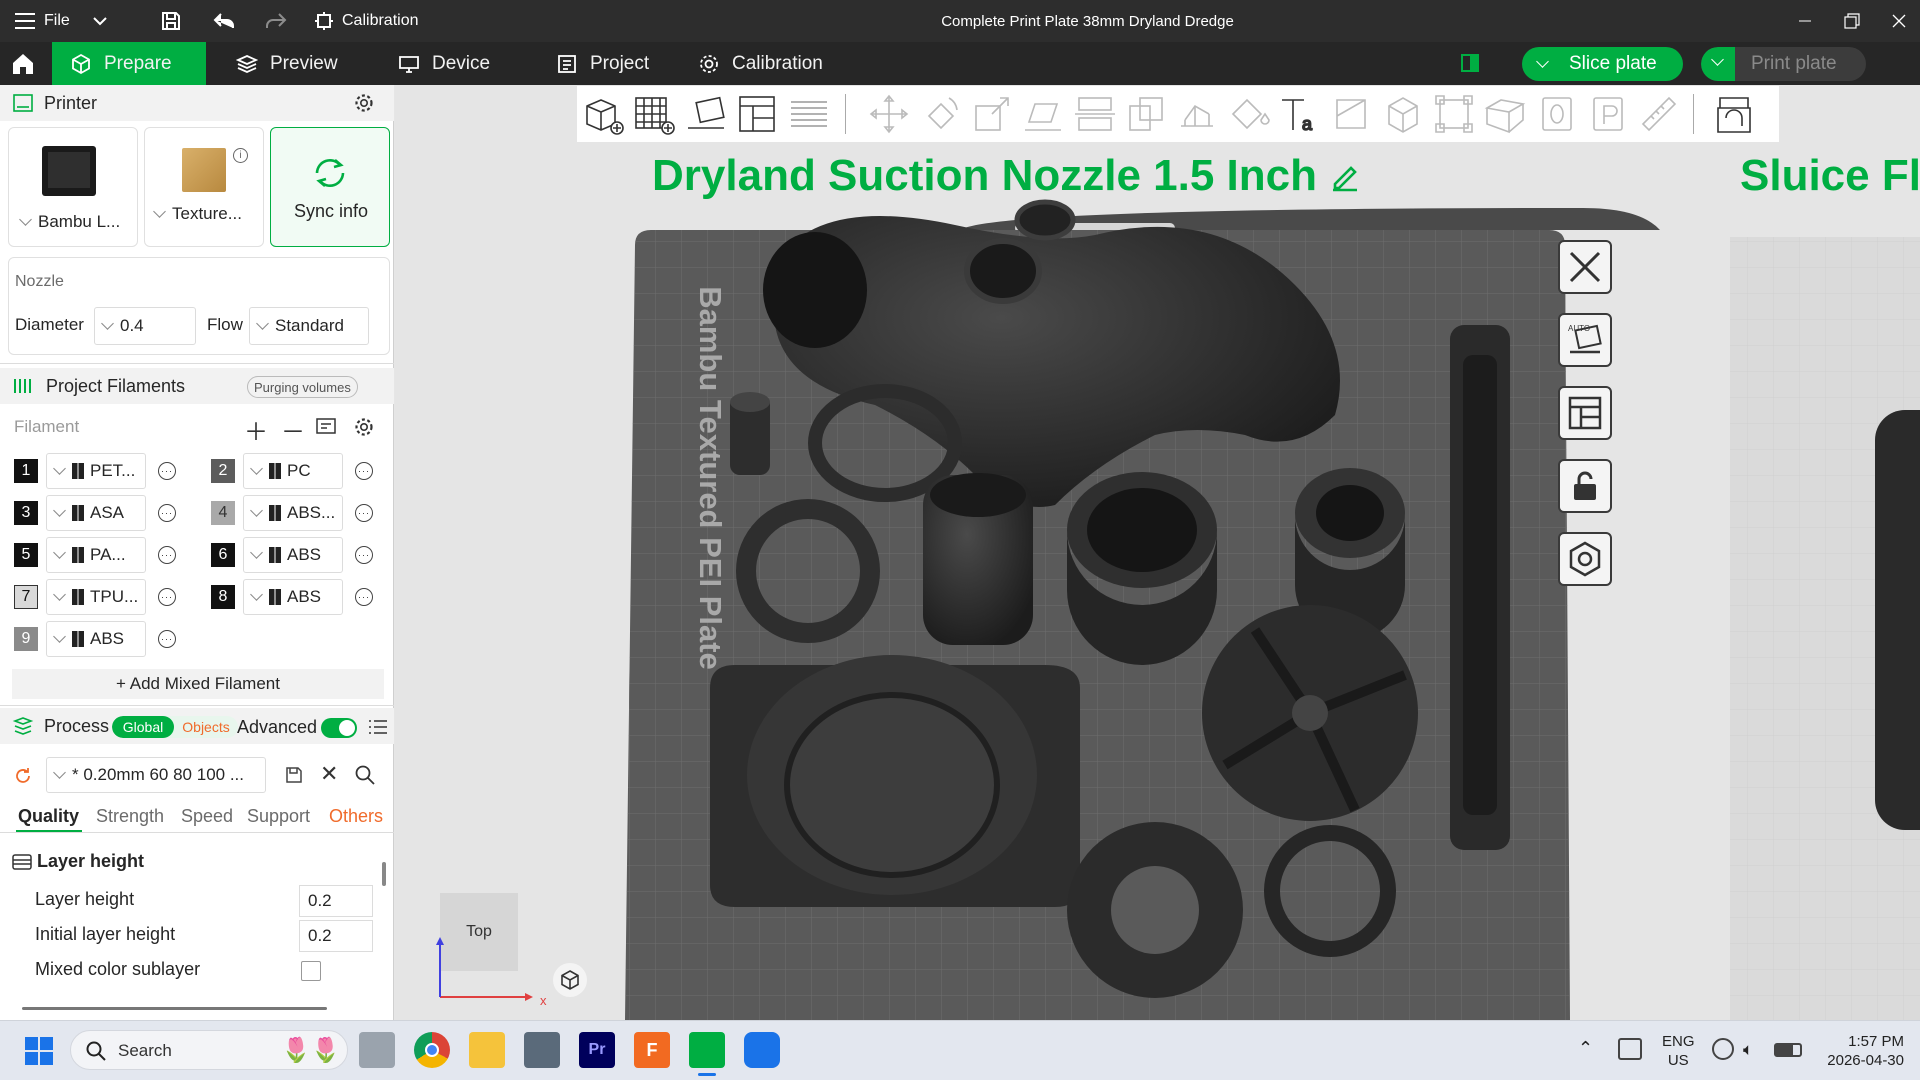  I want to click on mixed-color-sublayer-checkbox, so click(311, 971).